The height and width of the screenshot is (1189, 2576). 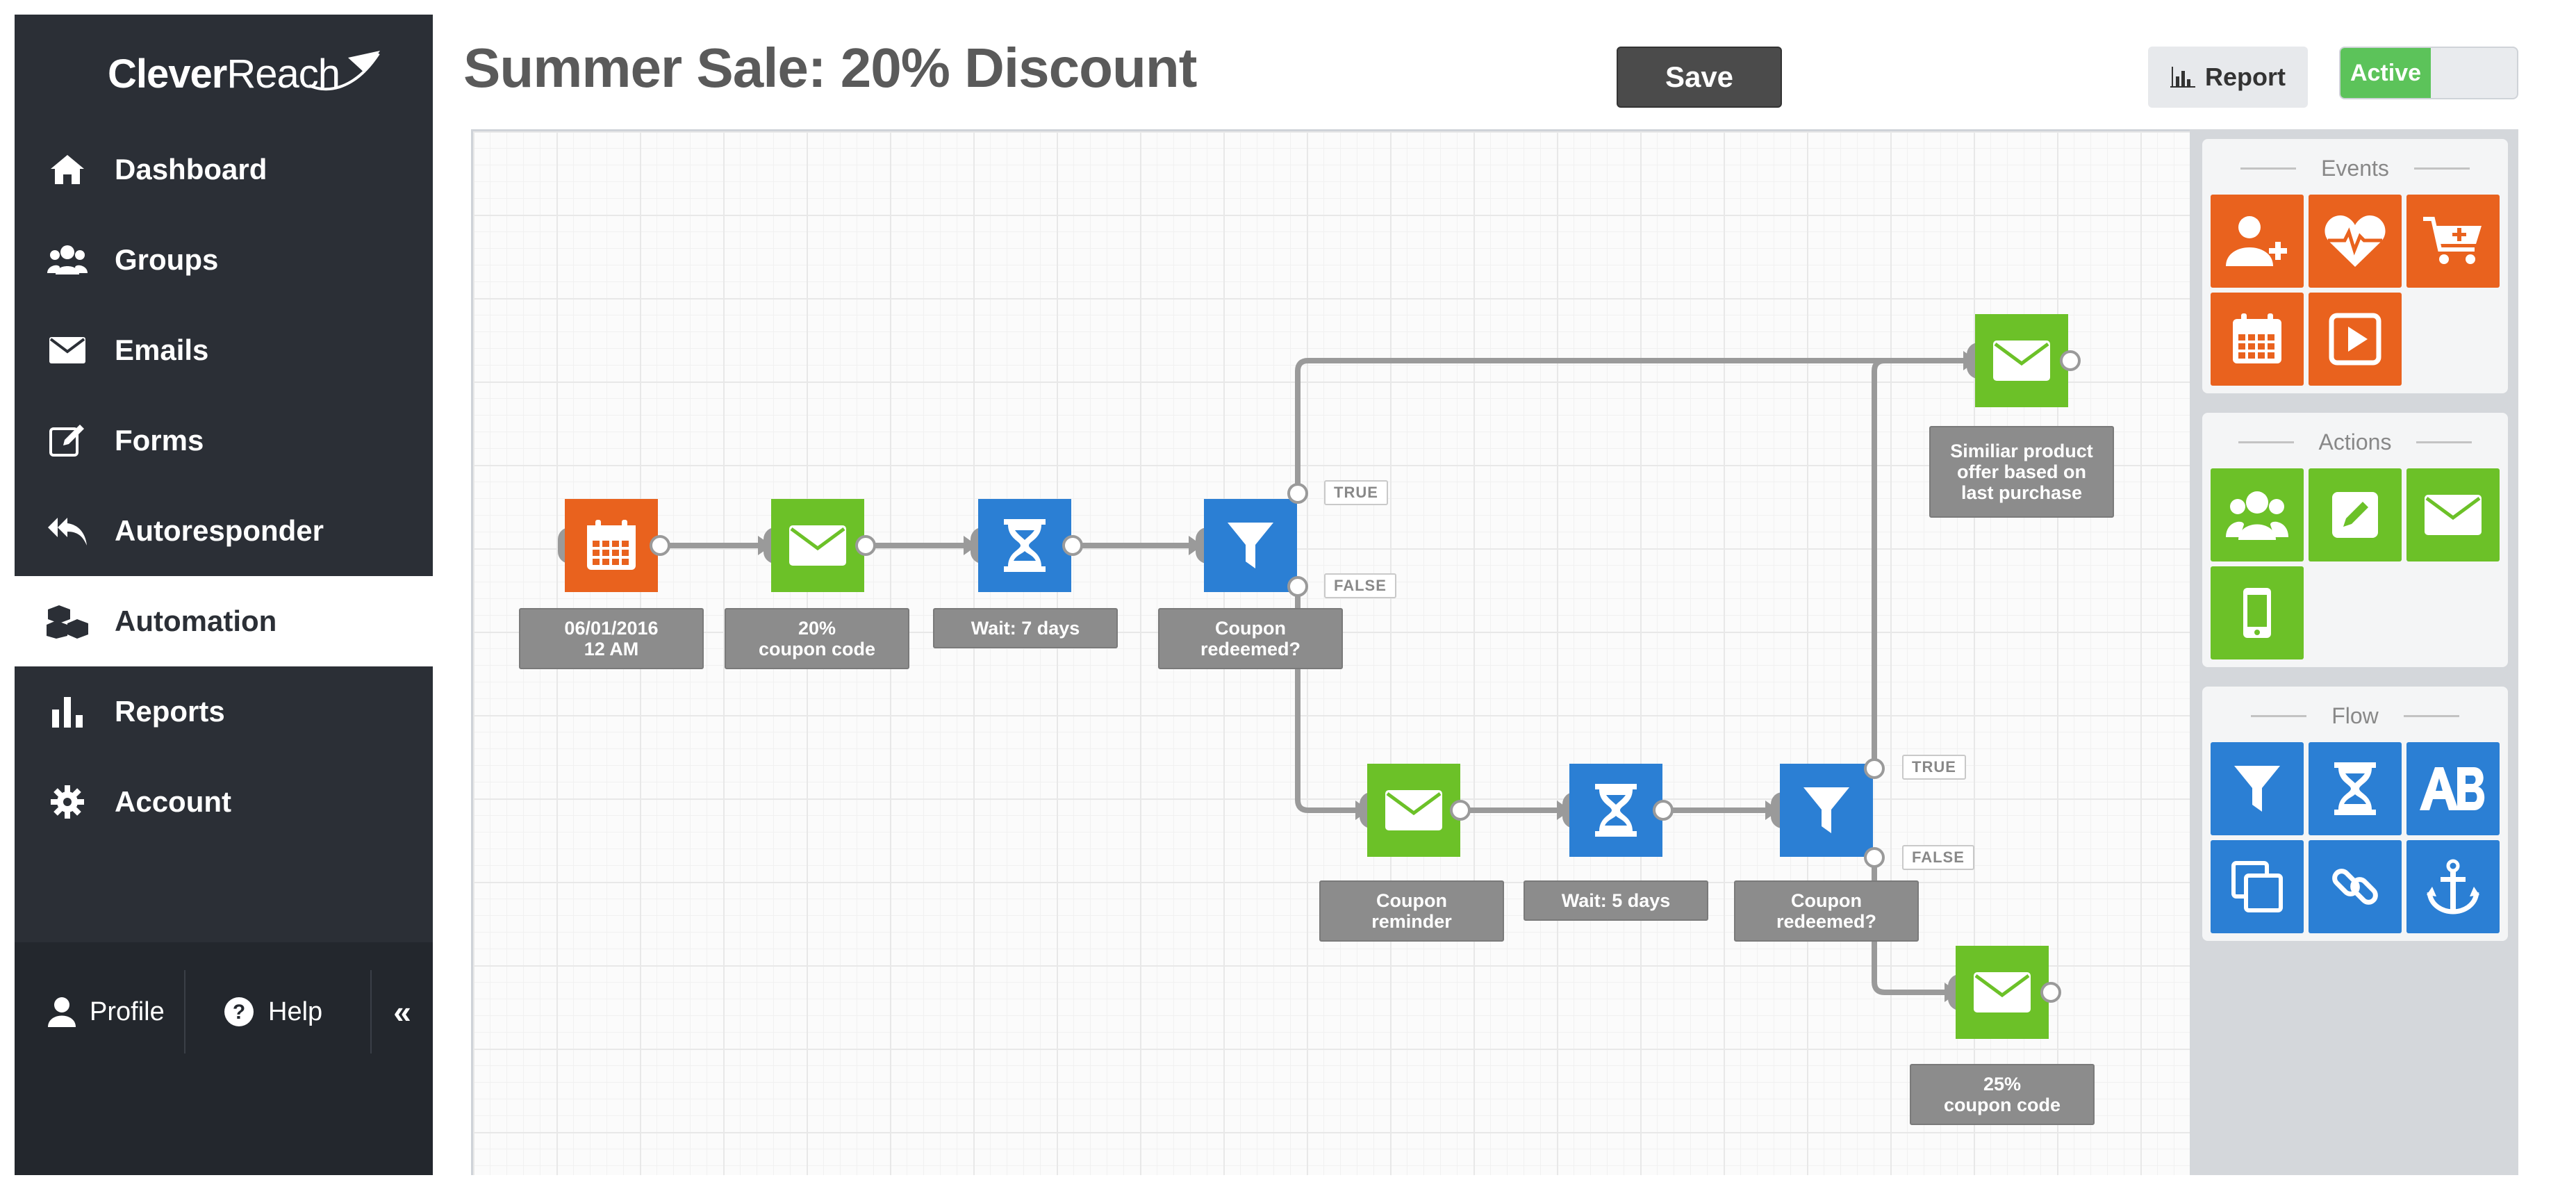 I want to click on palette-wait-flow, so click(x=2356, y=788).